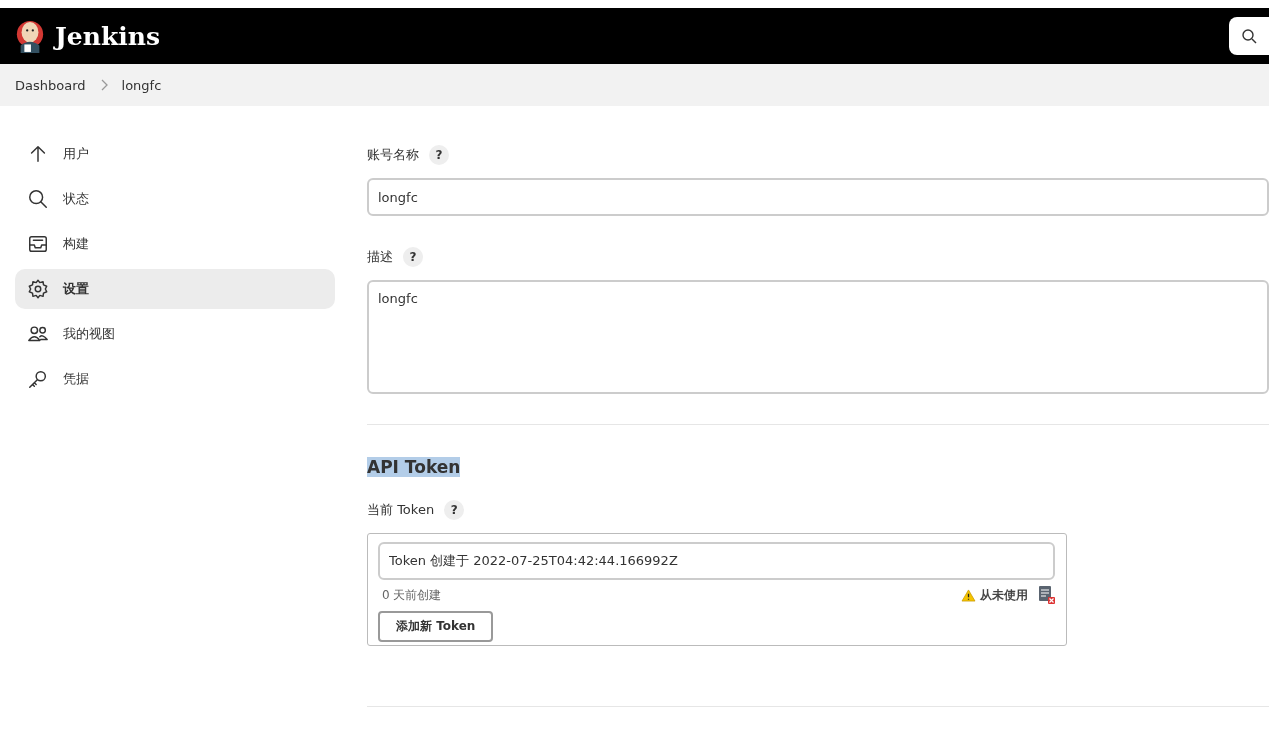  Describe the element at coordinates (393, 155) in the screenshot. I see `field-label: 账号名称` at that location.